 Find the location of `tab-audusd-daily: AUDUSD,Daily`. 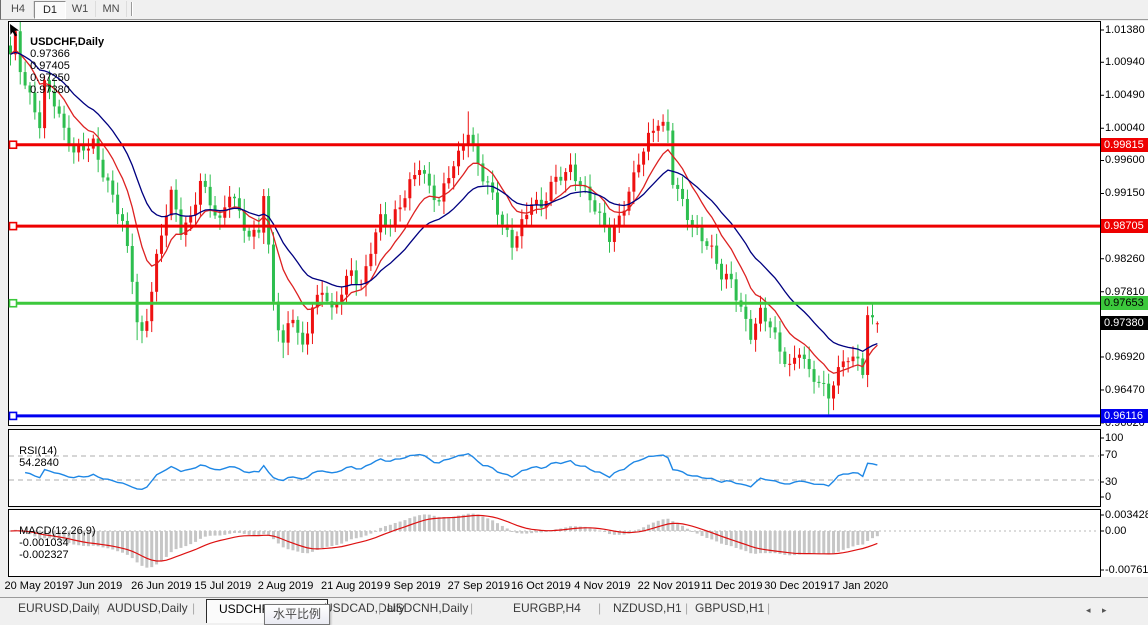

tab-audusd-daily: AUDUSD,Daily is located at coordinates (147, 608).